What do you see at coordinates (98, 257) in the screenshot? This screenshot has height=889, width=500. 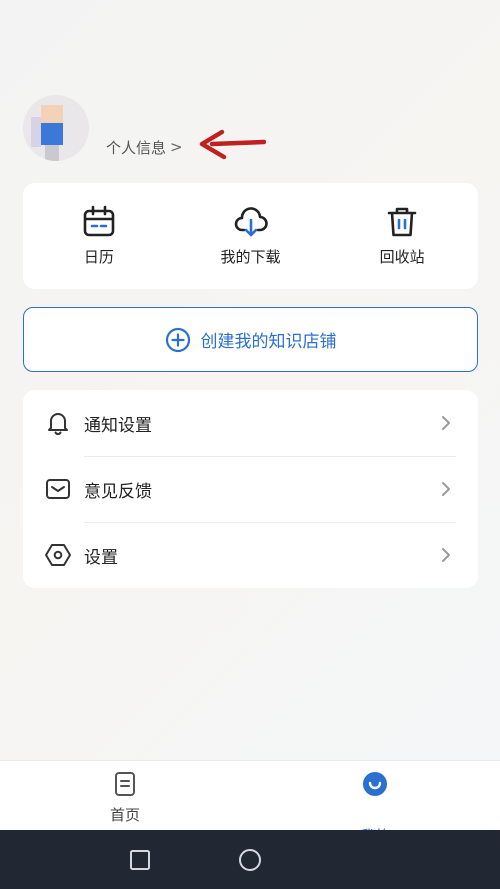 I see `calendar-label: 日历` at bounding box center [98, 257].